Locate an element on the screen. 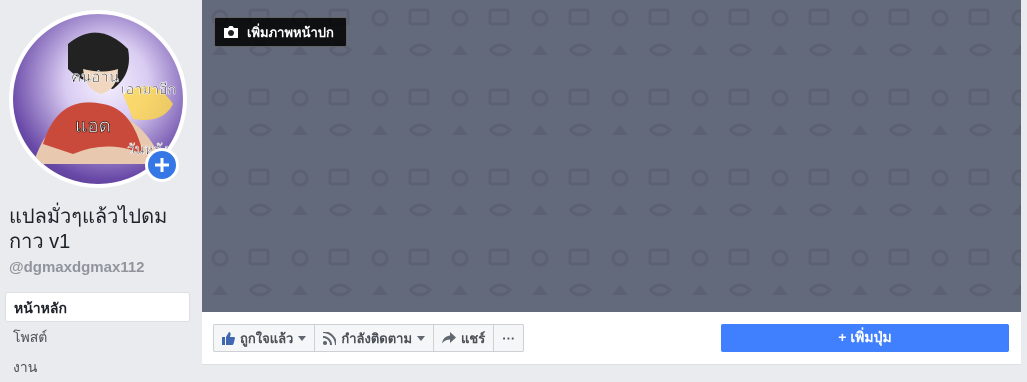 The image size is (1027, 382). sidebar-item-posts: โพสต์ is located at coordinates (97, 337).